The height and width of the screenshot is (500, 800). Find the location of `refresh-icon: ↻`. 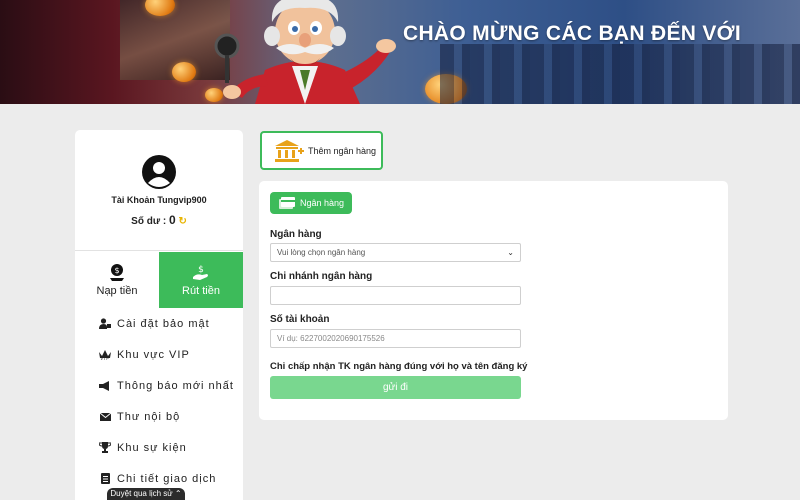

refresh-icon: ↻ is located at coordinates (182, 221).